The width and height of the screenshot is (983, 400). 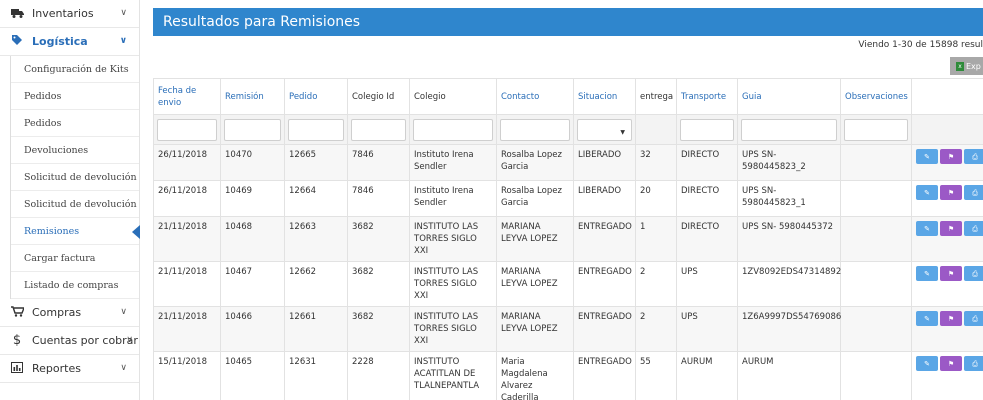 What do you see at coordinates (75, 177) in the screenshot?
I see `submenu-item-solicitud-devolucion: Solicitud de devolución` at bounding box center [75, 177].